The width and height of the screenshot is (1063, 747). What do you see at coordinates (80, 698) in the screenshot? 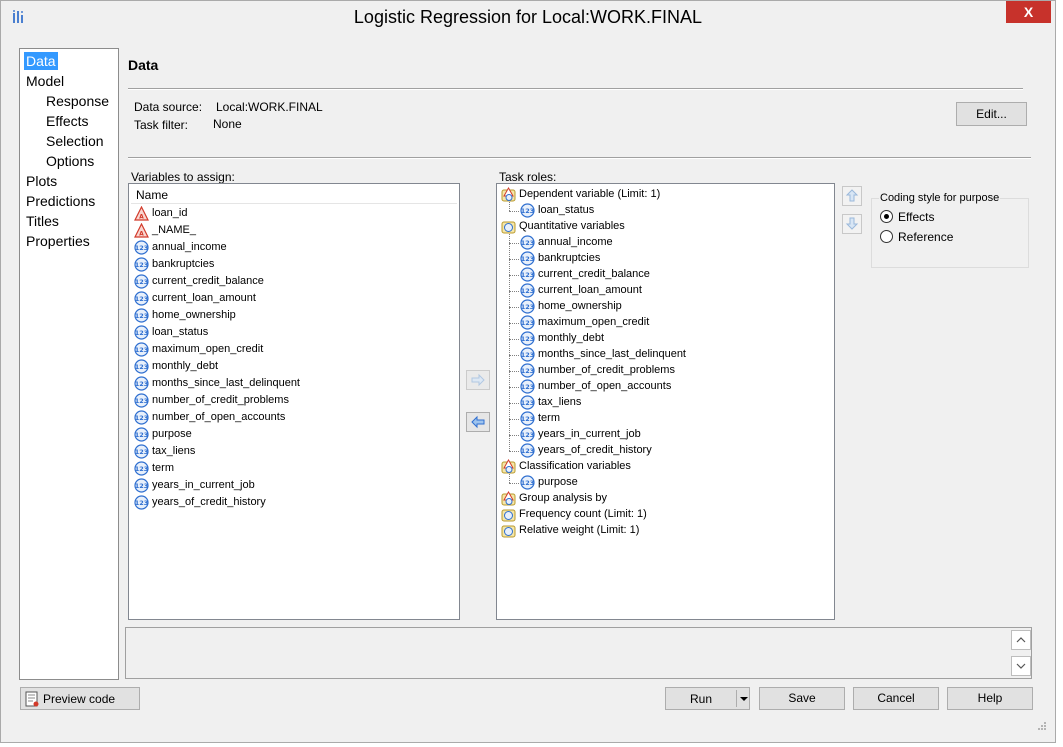
I see `preview-code-button: Preview code` at bounding box center [80, 698].